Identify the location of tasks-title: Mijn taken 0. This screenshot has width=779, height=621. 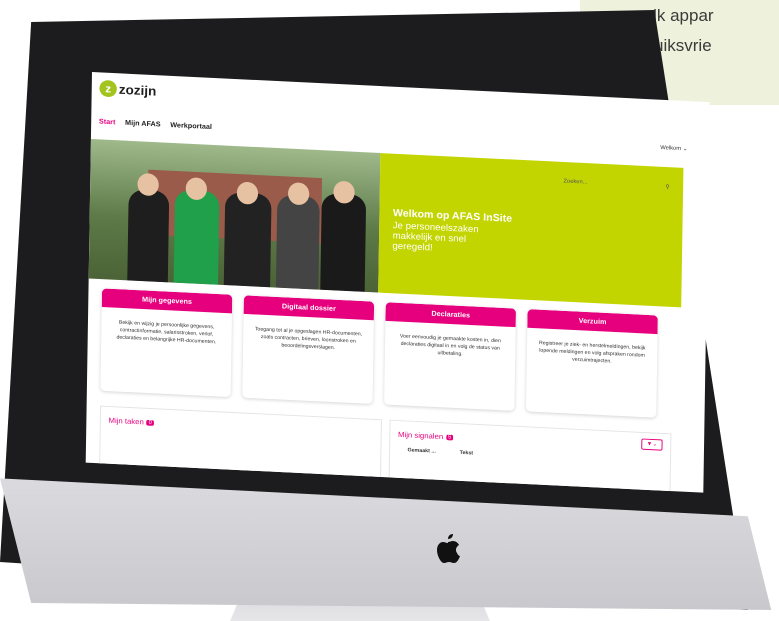
(131, 421).